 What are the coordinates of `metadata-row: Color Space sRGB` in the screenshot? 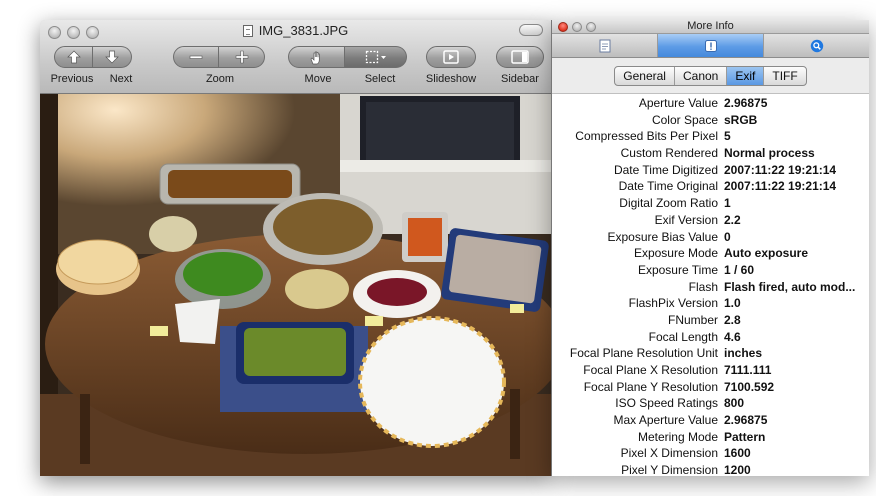 It's located at (710, 120).